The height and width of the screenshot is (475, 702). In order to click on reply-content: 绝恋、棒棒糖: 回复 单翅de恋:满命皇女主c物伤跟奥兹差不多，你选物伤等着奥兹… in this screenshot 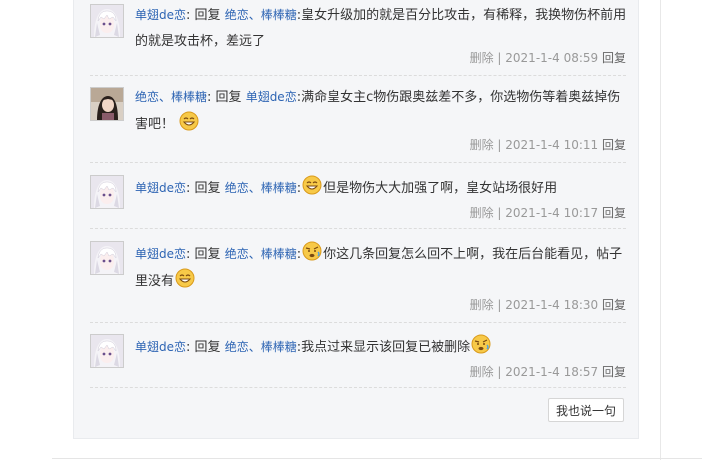, I will do `click(378, 111)`.